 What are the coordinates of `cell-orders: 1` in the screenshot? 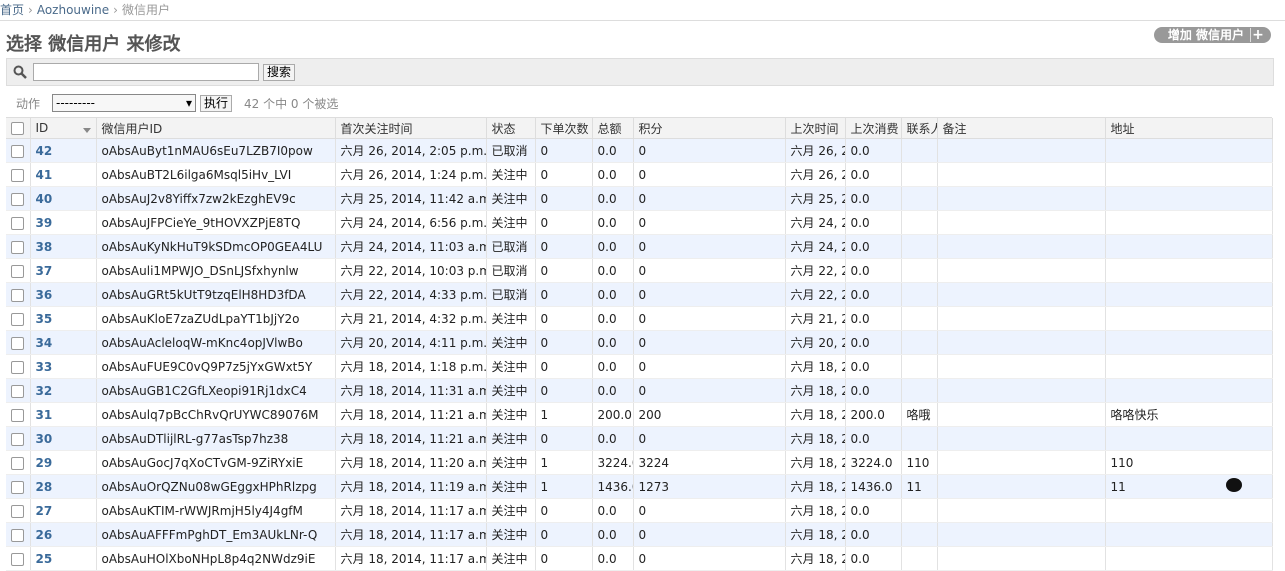 It's located at (564, 486).